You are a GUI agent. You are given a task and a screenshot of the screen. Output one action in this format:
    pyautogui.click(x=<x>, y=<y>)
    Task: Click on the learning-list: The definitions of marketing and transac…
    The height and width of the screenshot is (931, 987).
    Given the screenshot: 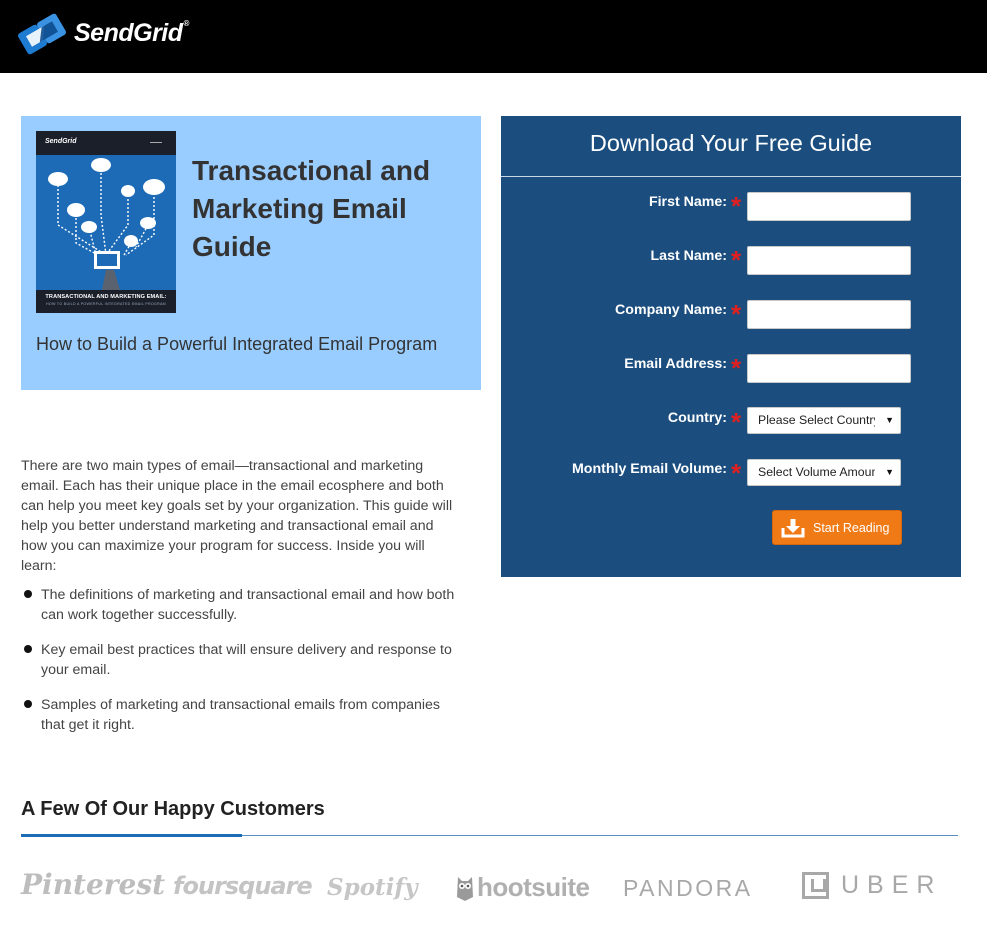 What is the action you would take?
    pyautogui.click(x=241, y=667)
    